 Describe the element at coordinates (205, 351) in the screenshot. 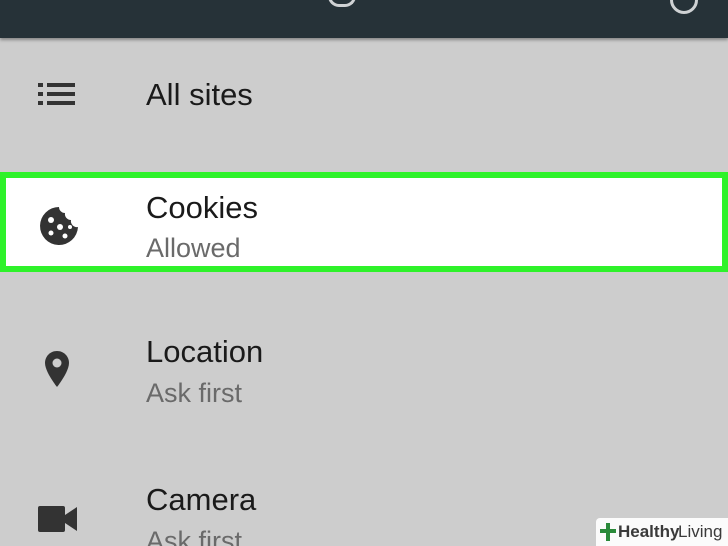

I see `list-item-title: Location` at that location.